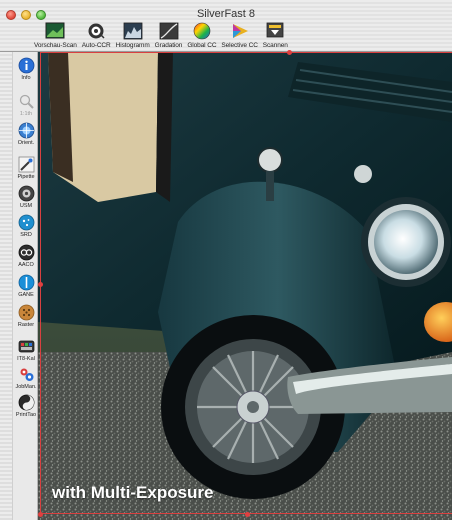 This screenshot has height=520, width=452. Describe the element at coordinates (26, 78) in the screenshot. I see `palette-label-info: Info` at that location.